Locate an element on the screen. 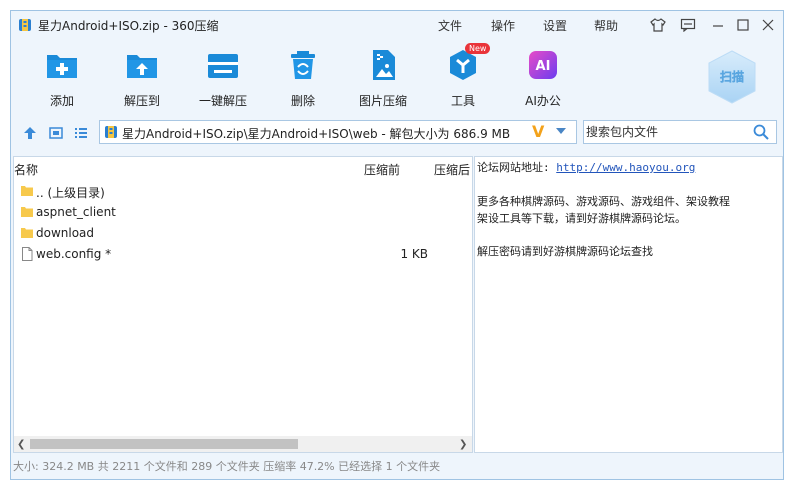  message-icon is located at coordinates (688, 25).